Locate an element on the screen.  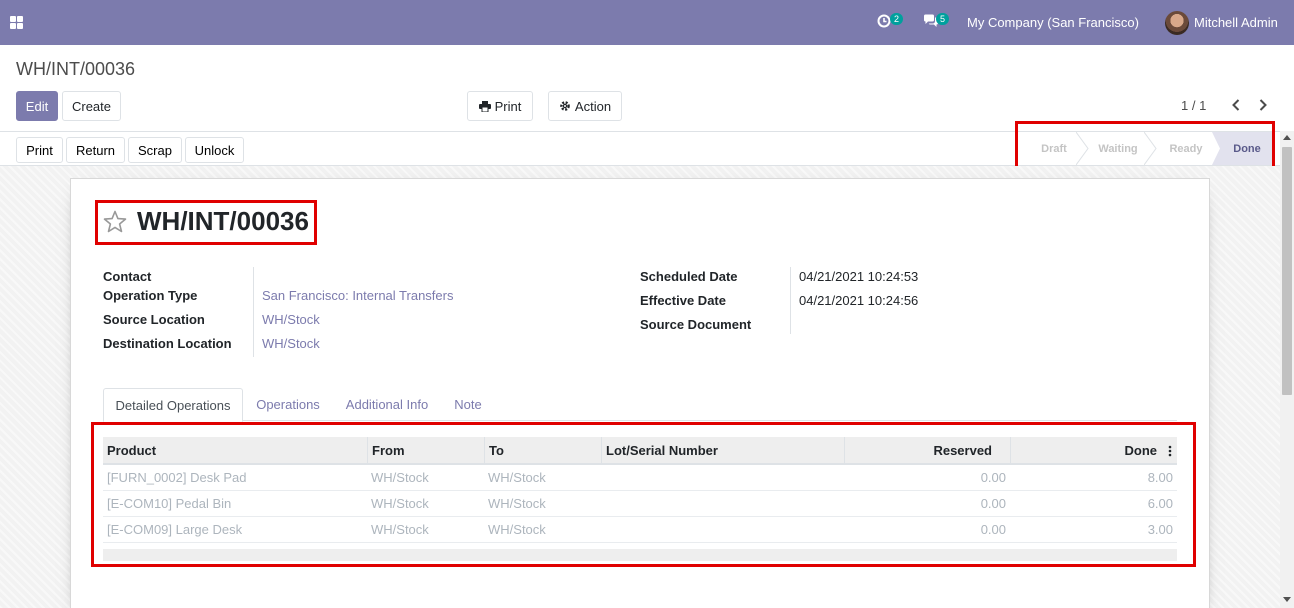
create-button: Create is located at coordinates (91, 106).